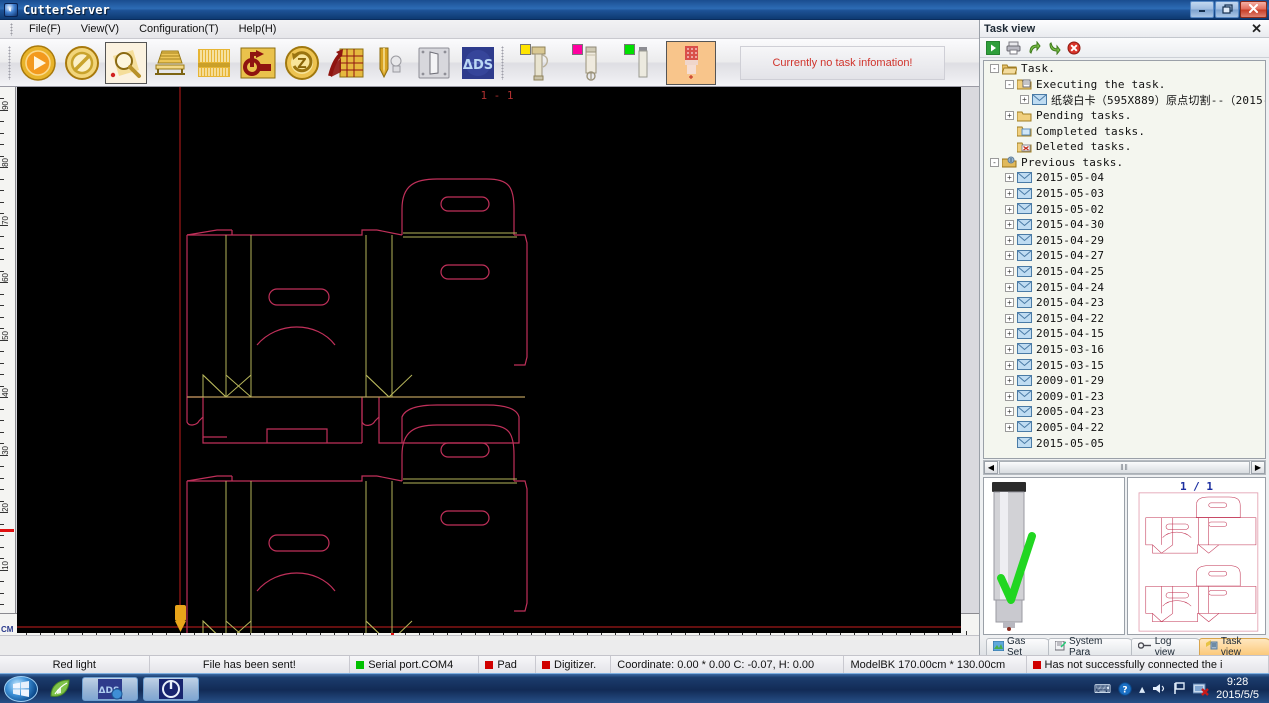  Describe the element at coordinates (1124, 131) in the screenshot. I see `tree-node: Completed tasks.` at that location.